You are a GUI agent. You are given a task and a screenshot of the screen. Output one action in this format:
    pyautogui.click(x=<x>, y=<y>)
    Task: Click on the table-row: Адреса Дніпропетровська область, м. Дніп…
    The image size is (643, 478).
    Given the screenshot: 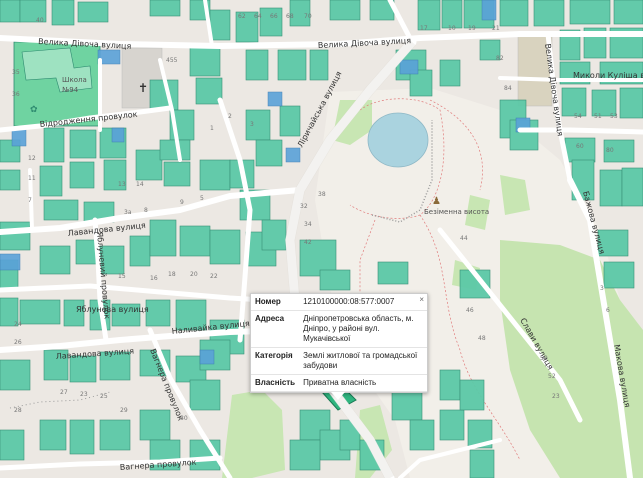 What is the action you would take?
    pyautogui.click(x=339, y=329)
    